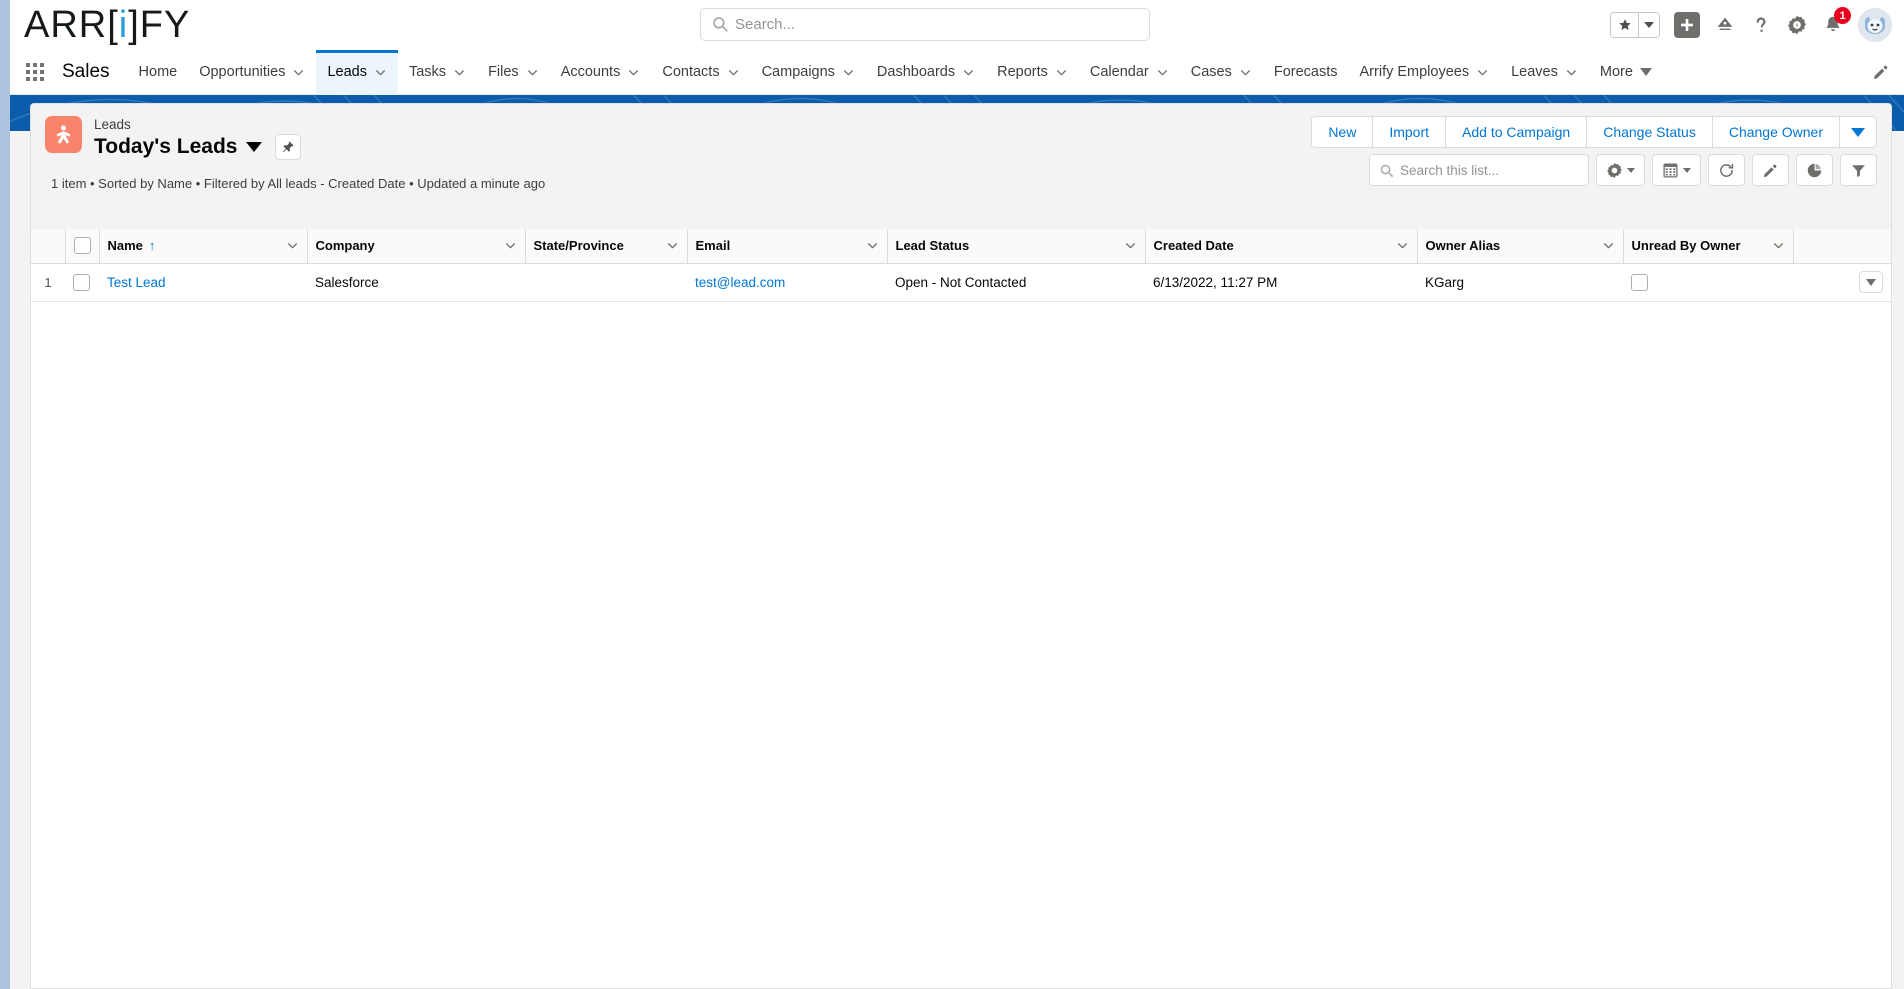  What do you see at coordinates (1726, 170) in the screenshot?
I see `refresh-button` at bounding box center [1726, 170].